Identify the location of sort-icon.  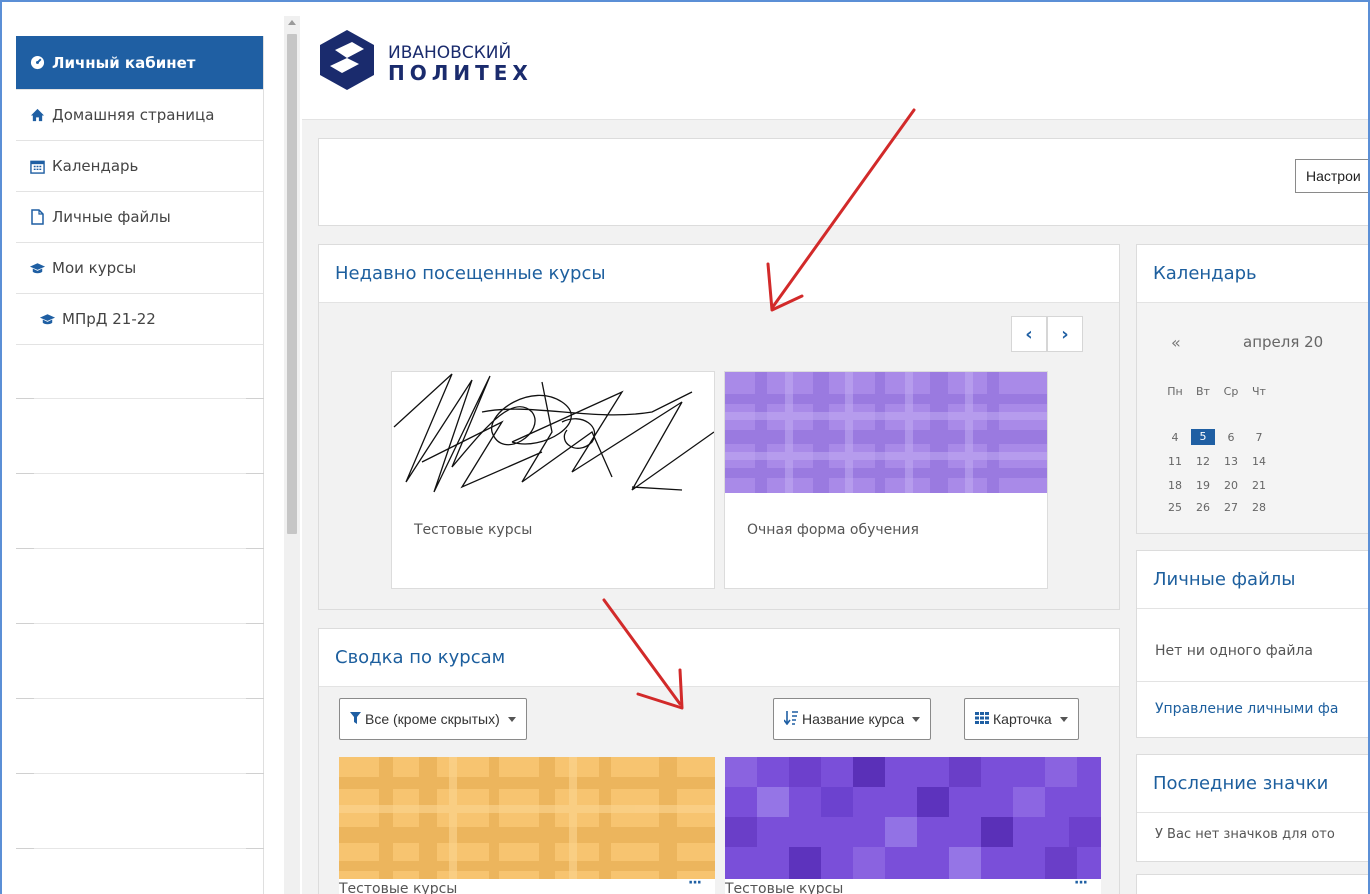
(790, 719).